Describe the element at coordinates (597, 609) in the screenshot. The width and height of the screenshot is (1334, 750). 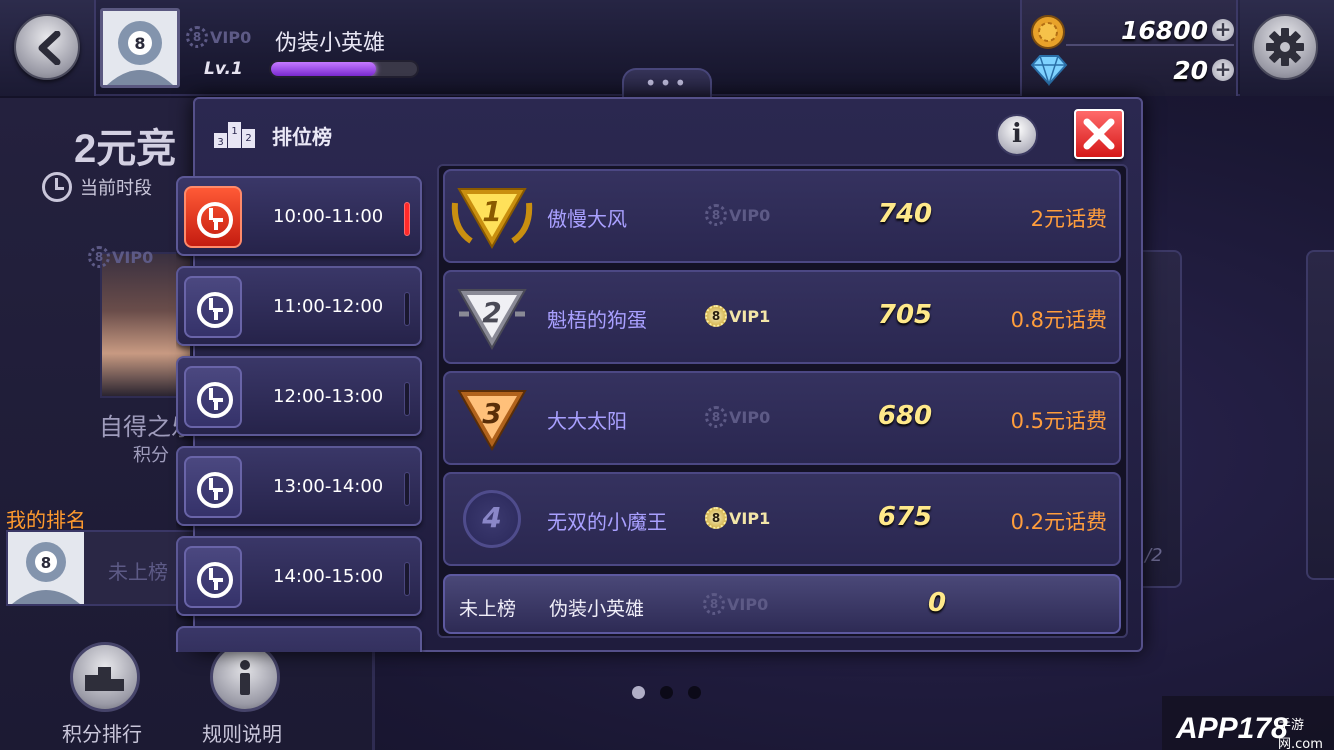
I see `my-player-name: 伪装小英雄` at that location.